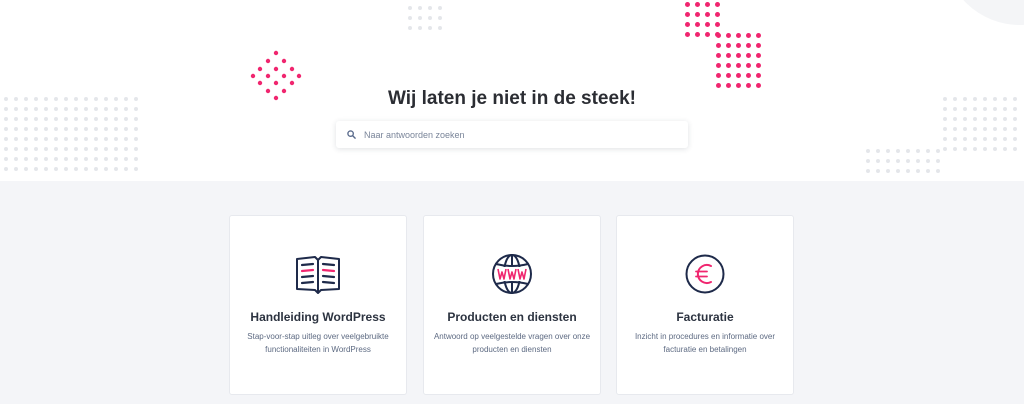 This screenshot has height=404, width=1024. Describe the element at coordinates (318, 317) in the screenshot. I see `card-title: Handleiding WordPress` at that location.